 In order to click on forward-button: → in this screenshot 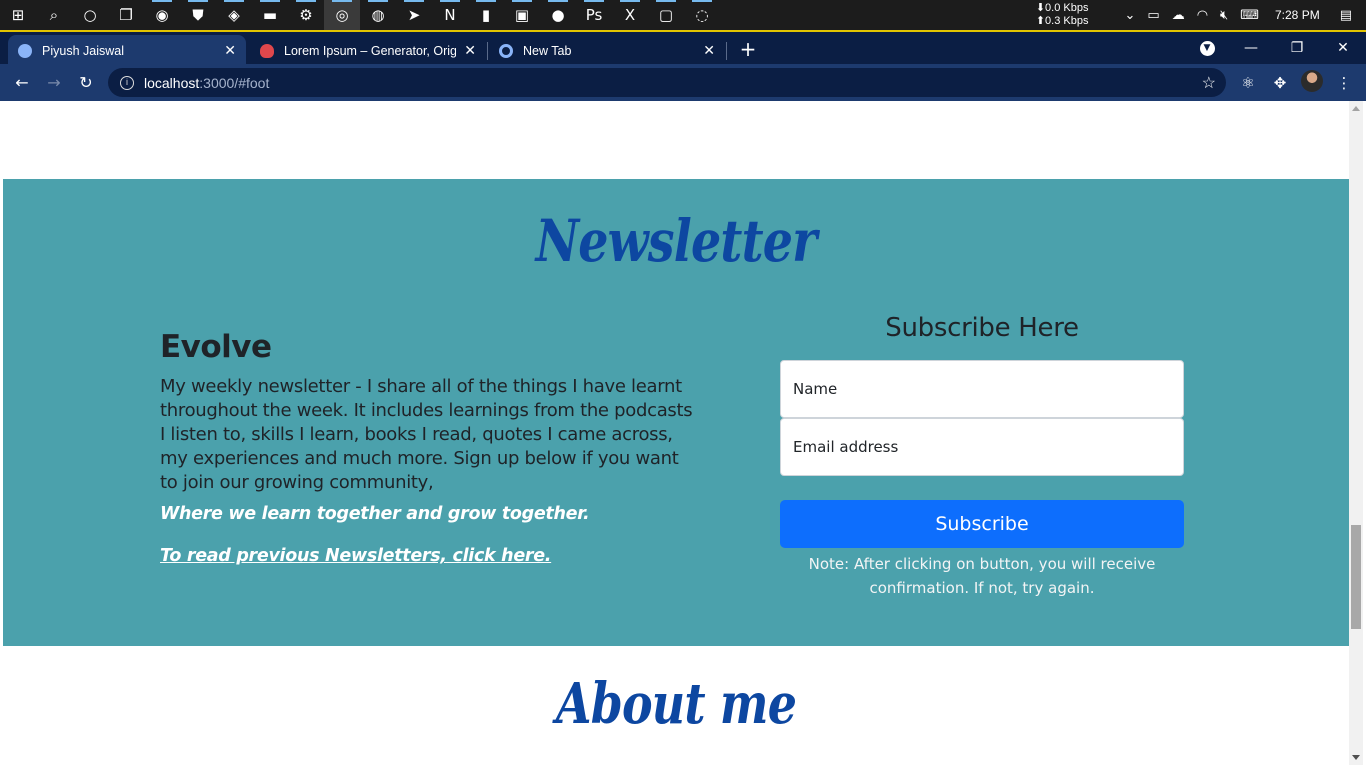, I will do `click(54, 83)`.